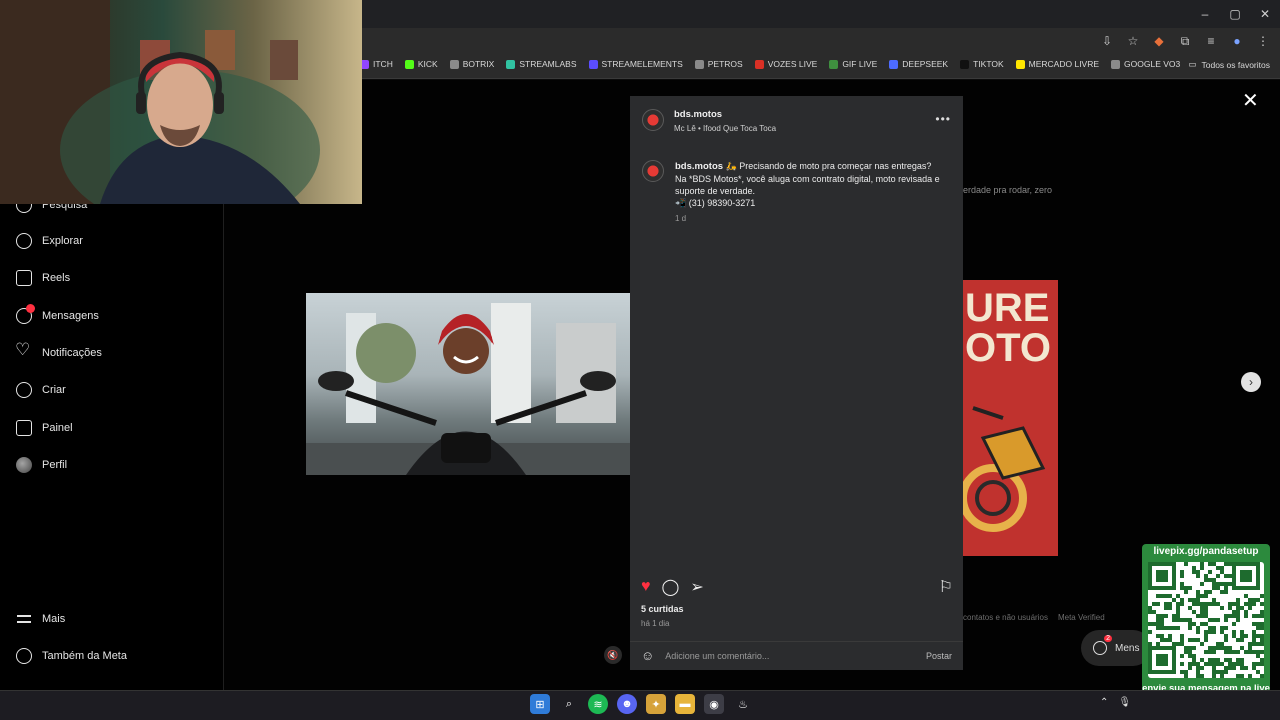 Image resolution: width=1280 pixels, height=720 pixels. Describe the element at coordinates (613, 655) in the screenshot. I see `mute-button: 🔇` at that location.